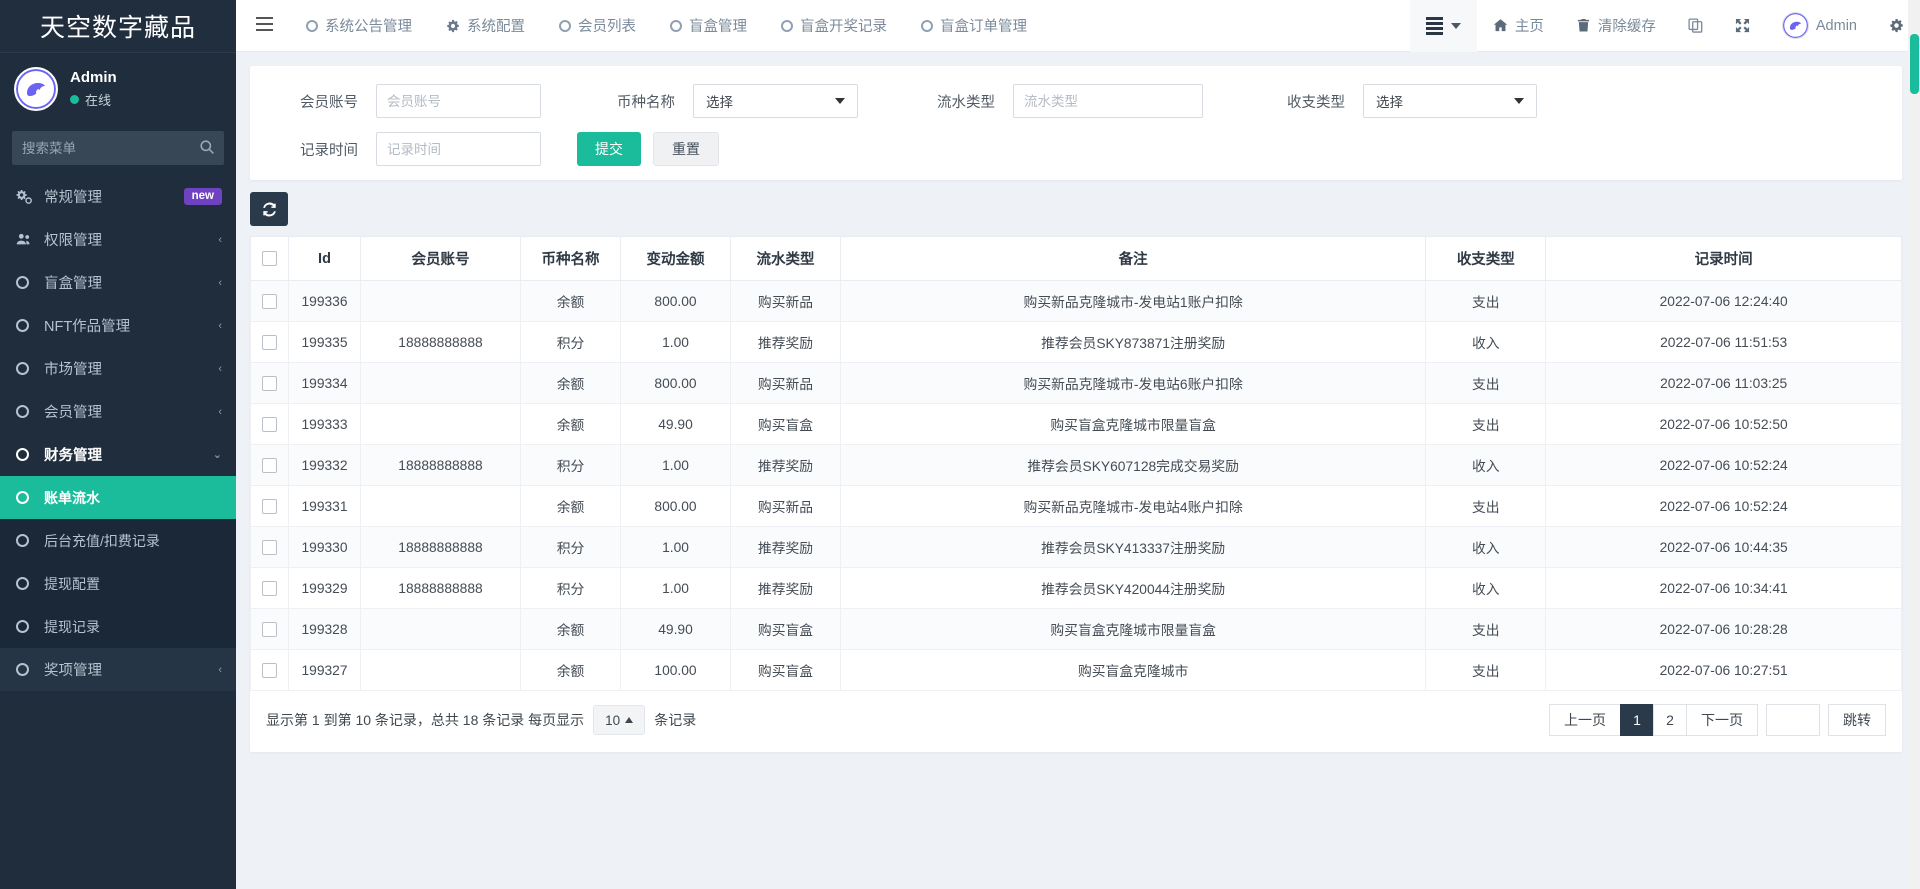  What do you see at coordinates (708, 26) in the screenshot?
I see `topnav-item-3: 盲盒管理` at bounding box center [708, 26].